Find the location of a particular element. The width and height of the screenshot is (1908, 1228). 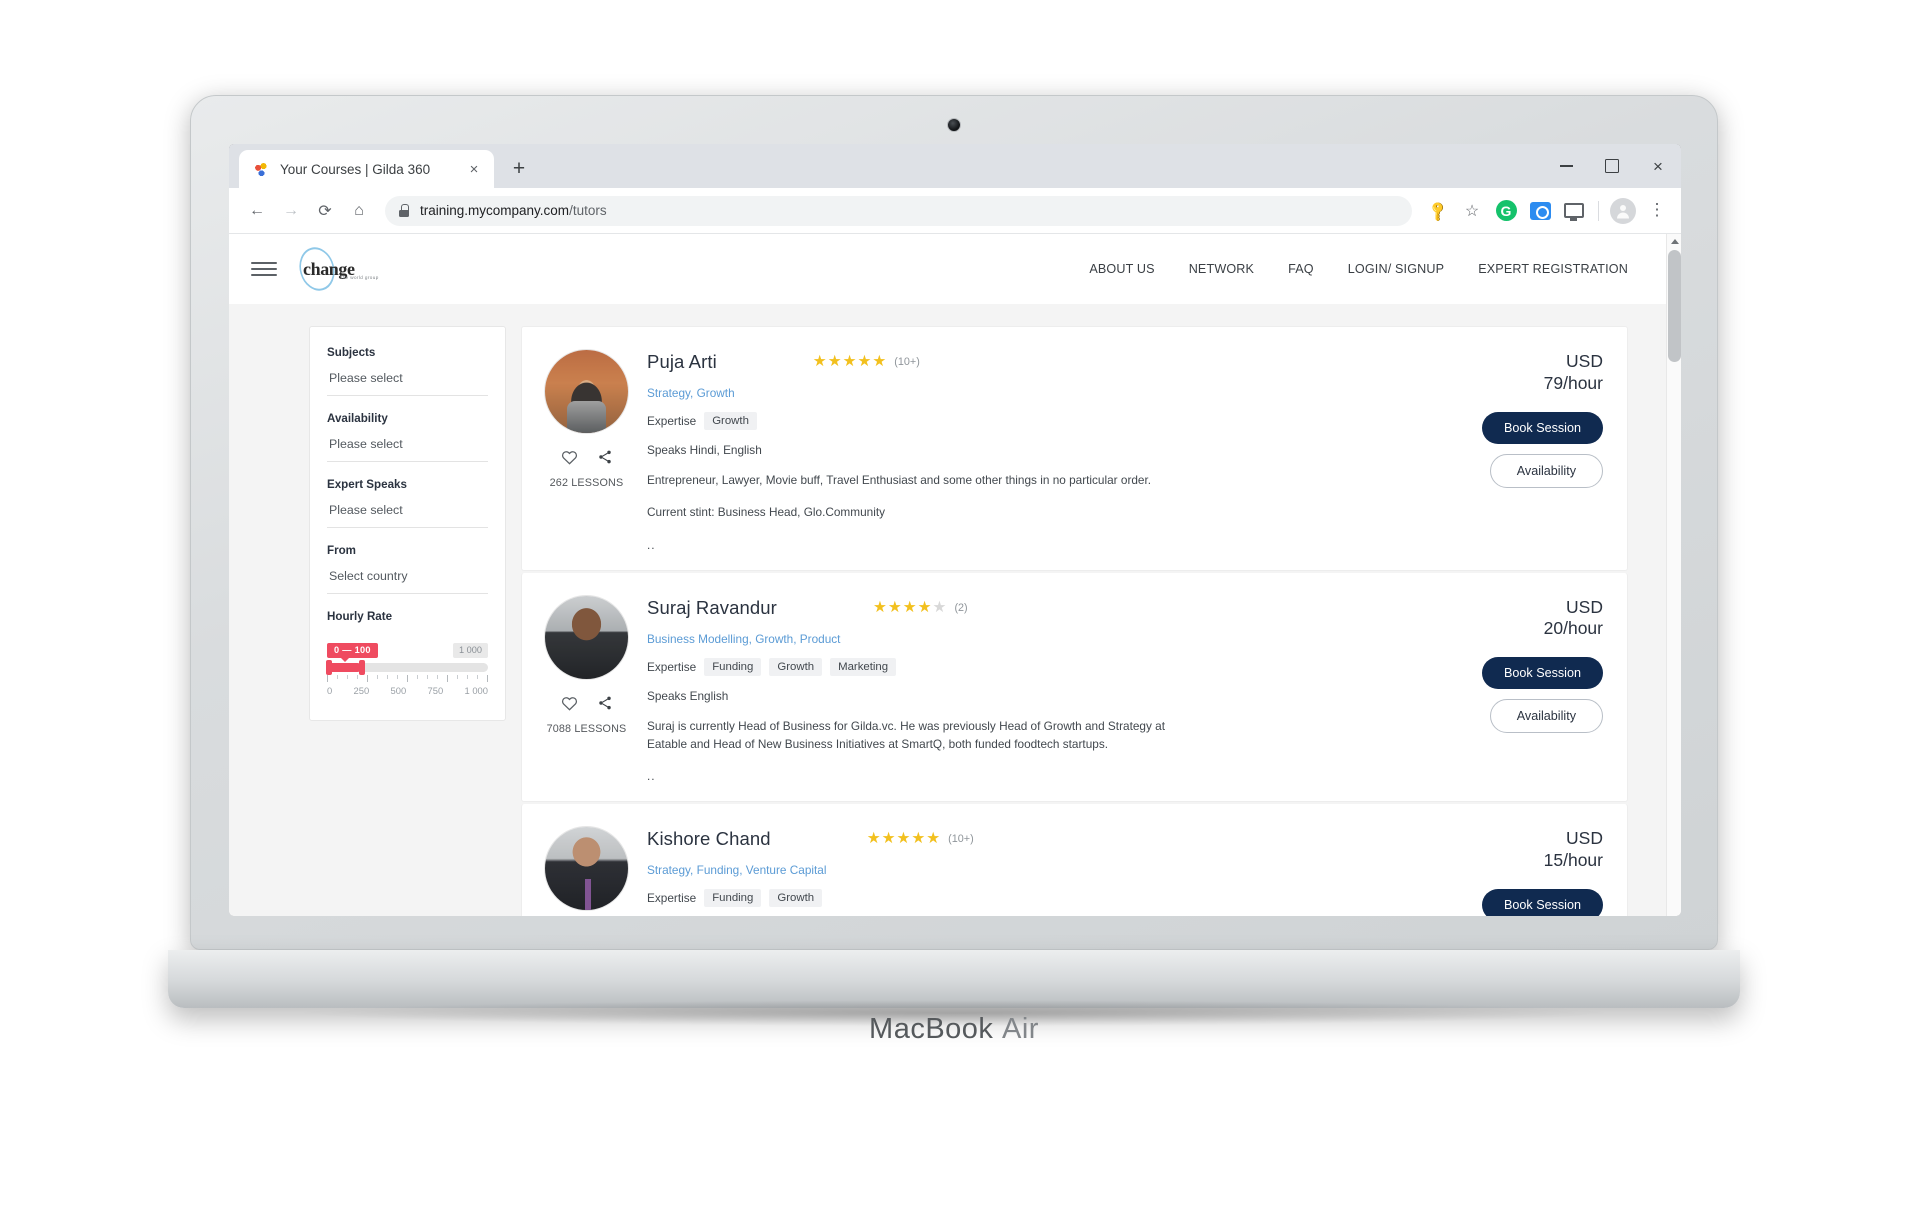

expertise-label: Expertise is located at coordinates (672, 666).